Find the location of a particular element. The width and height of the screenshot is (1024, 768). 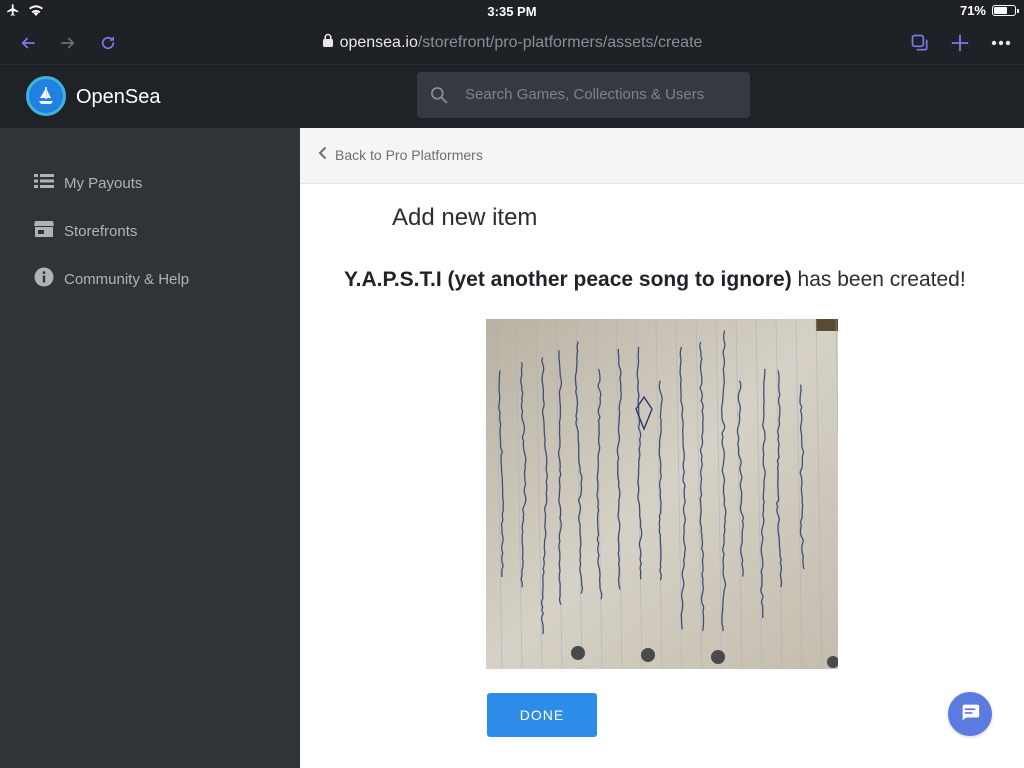

done-button: DONE is located at coordinates (542, 715).